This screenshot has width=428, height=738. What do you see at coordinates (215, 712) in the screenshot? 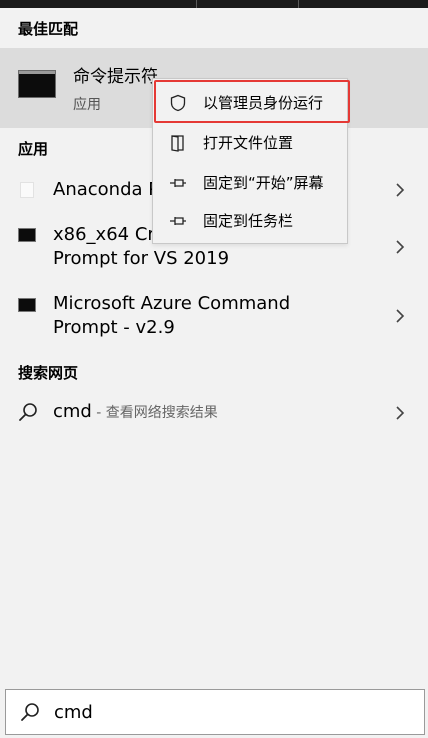
I see `search-box: cmd` at bounding box center [215, 712].